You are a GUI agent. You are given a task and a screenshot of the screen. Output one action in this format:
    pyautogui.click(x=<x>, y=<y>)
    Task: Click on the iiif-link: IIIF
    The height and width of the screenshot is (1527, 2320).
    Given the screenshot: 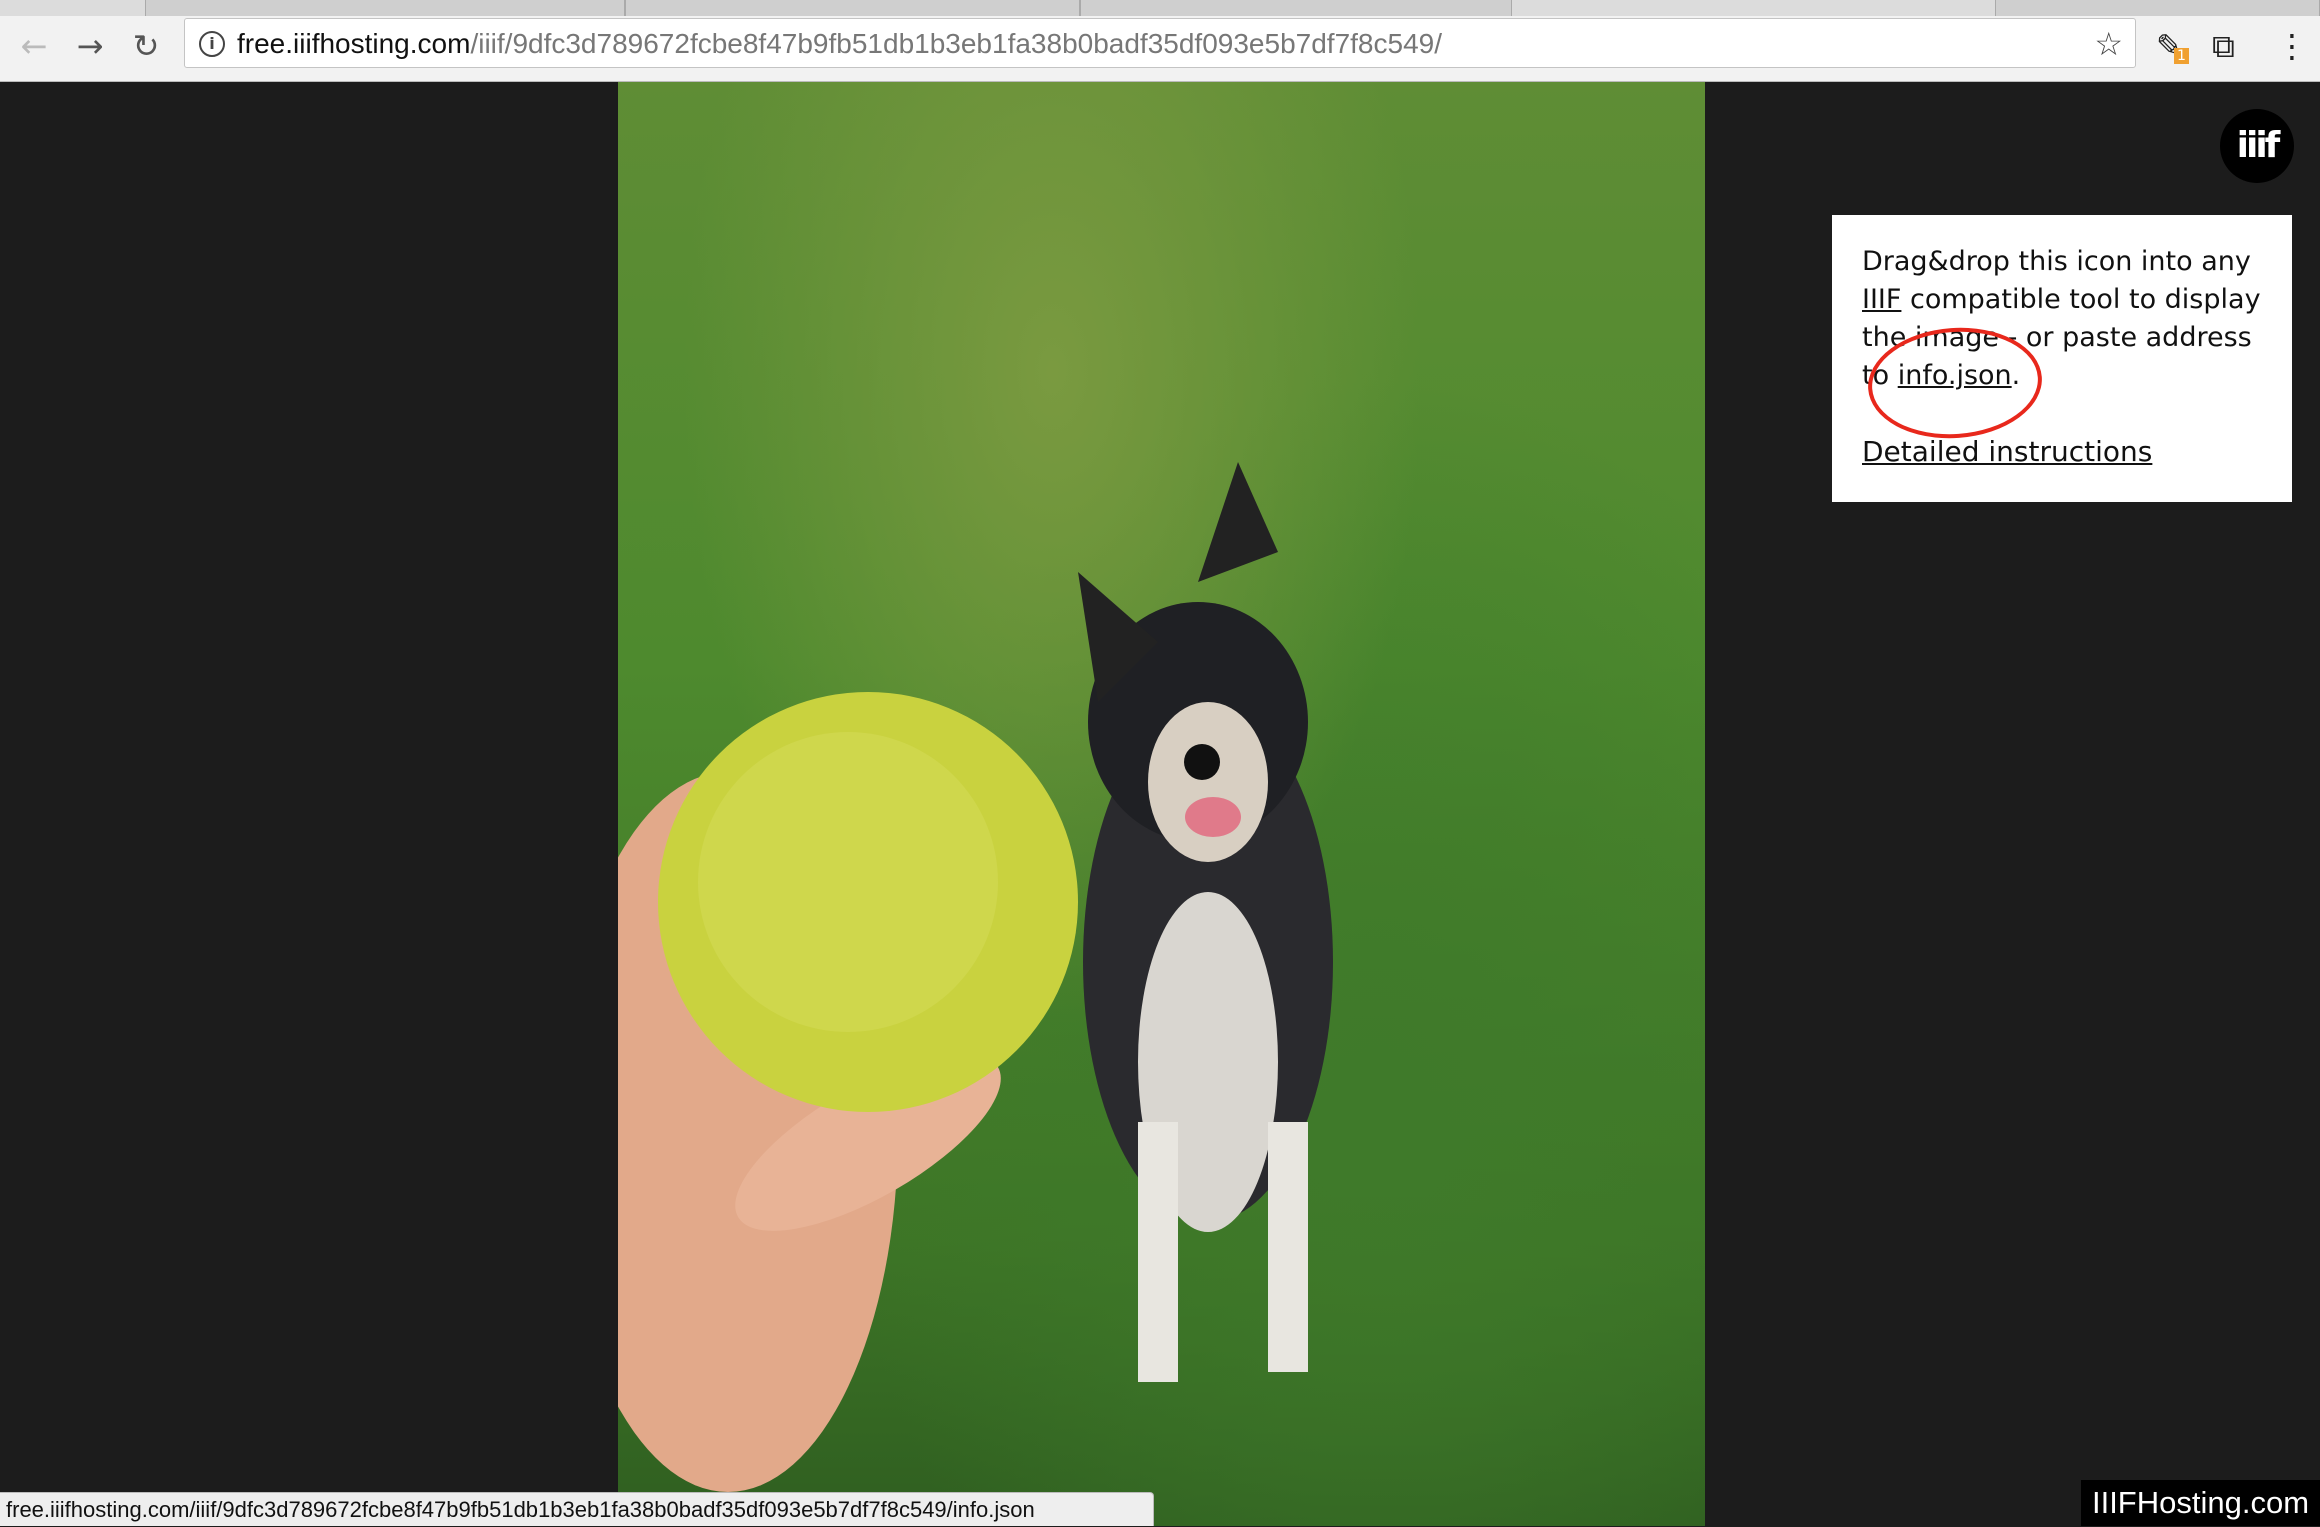 What is the action you would take?
    pyautogui.click(x=1881, y=299)
    